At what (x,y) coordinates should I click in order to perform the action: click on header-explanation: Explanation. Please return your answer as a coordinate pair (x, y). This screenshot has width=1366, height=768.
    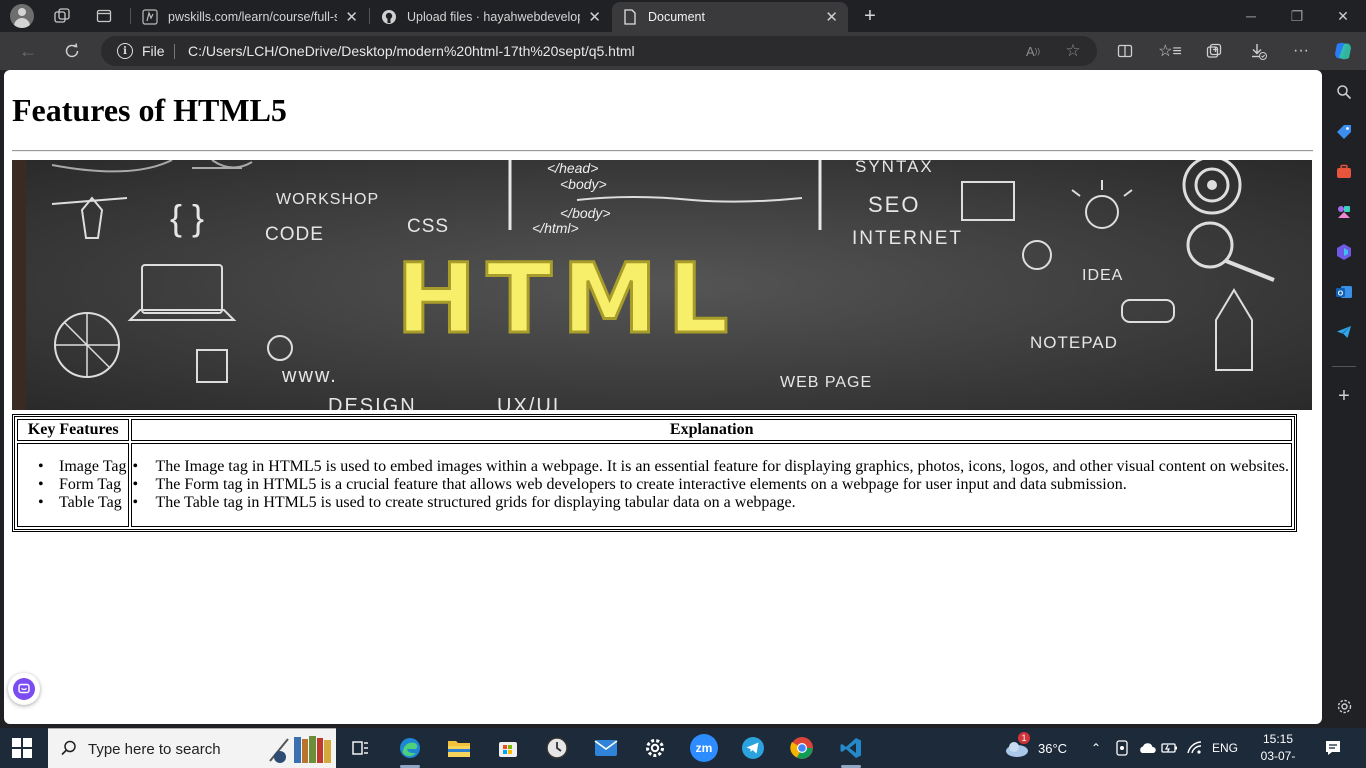
    Looking at the image, I should click on (711, 430).